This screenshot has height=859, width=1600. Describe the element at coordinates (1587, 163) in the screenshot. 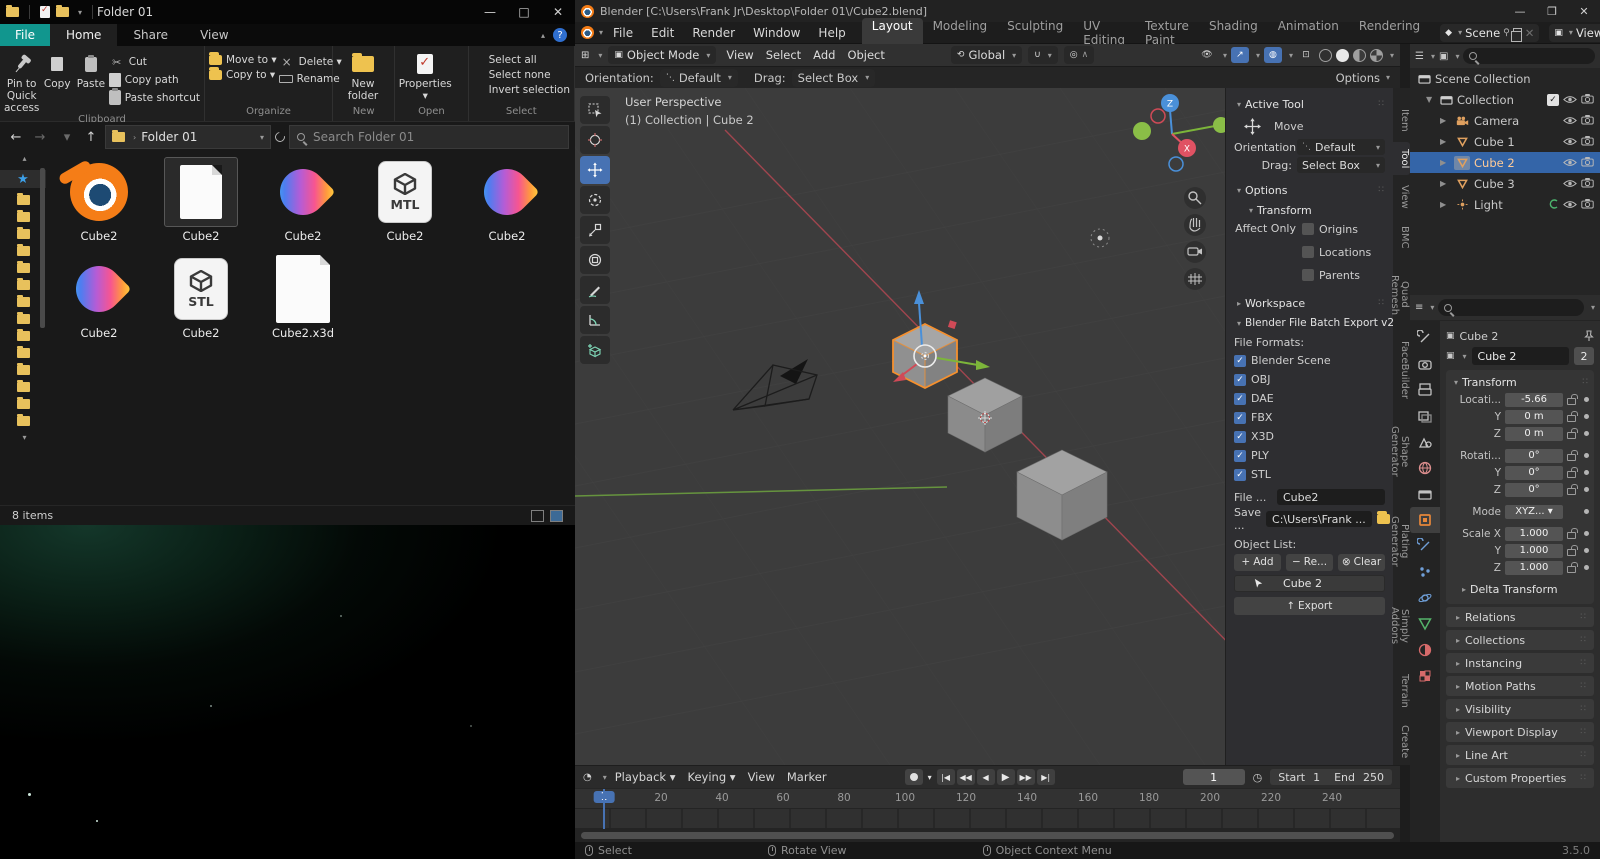

I see `disable-render-icon` at that location.